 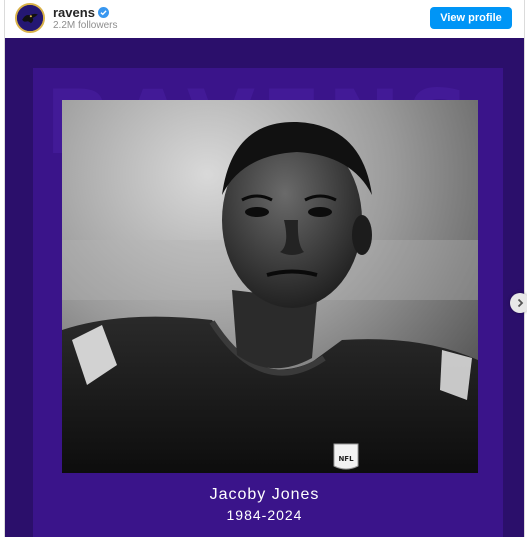 I want to click on nfl-shield-text: NFL, so click(x=346, y=459).